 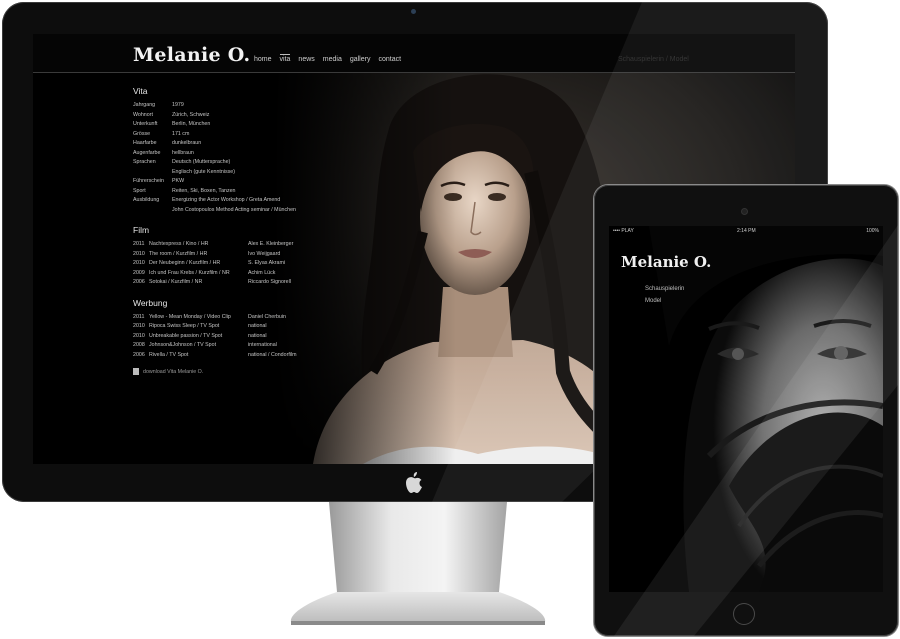 What do you see at coordinates (664, 301) in the screenshot?
I see `tablet-menu-item: Model` at bounding box center [664, 301].